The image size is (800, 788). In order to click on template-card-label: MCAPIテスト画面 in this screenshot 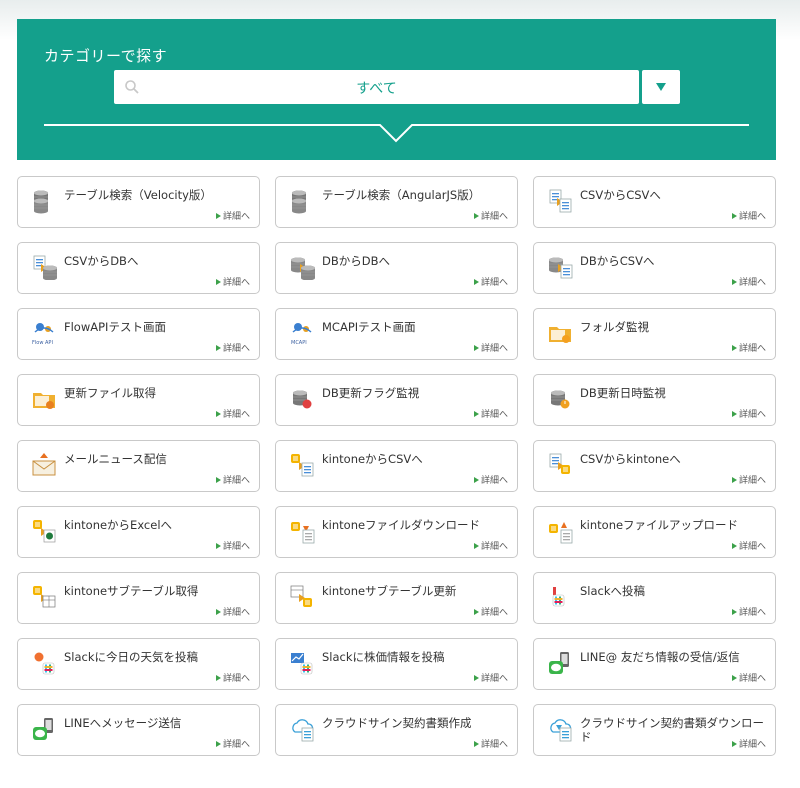, I will do `click(369, 327)`.